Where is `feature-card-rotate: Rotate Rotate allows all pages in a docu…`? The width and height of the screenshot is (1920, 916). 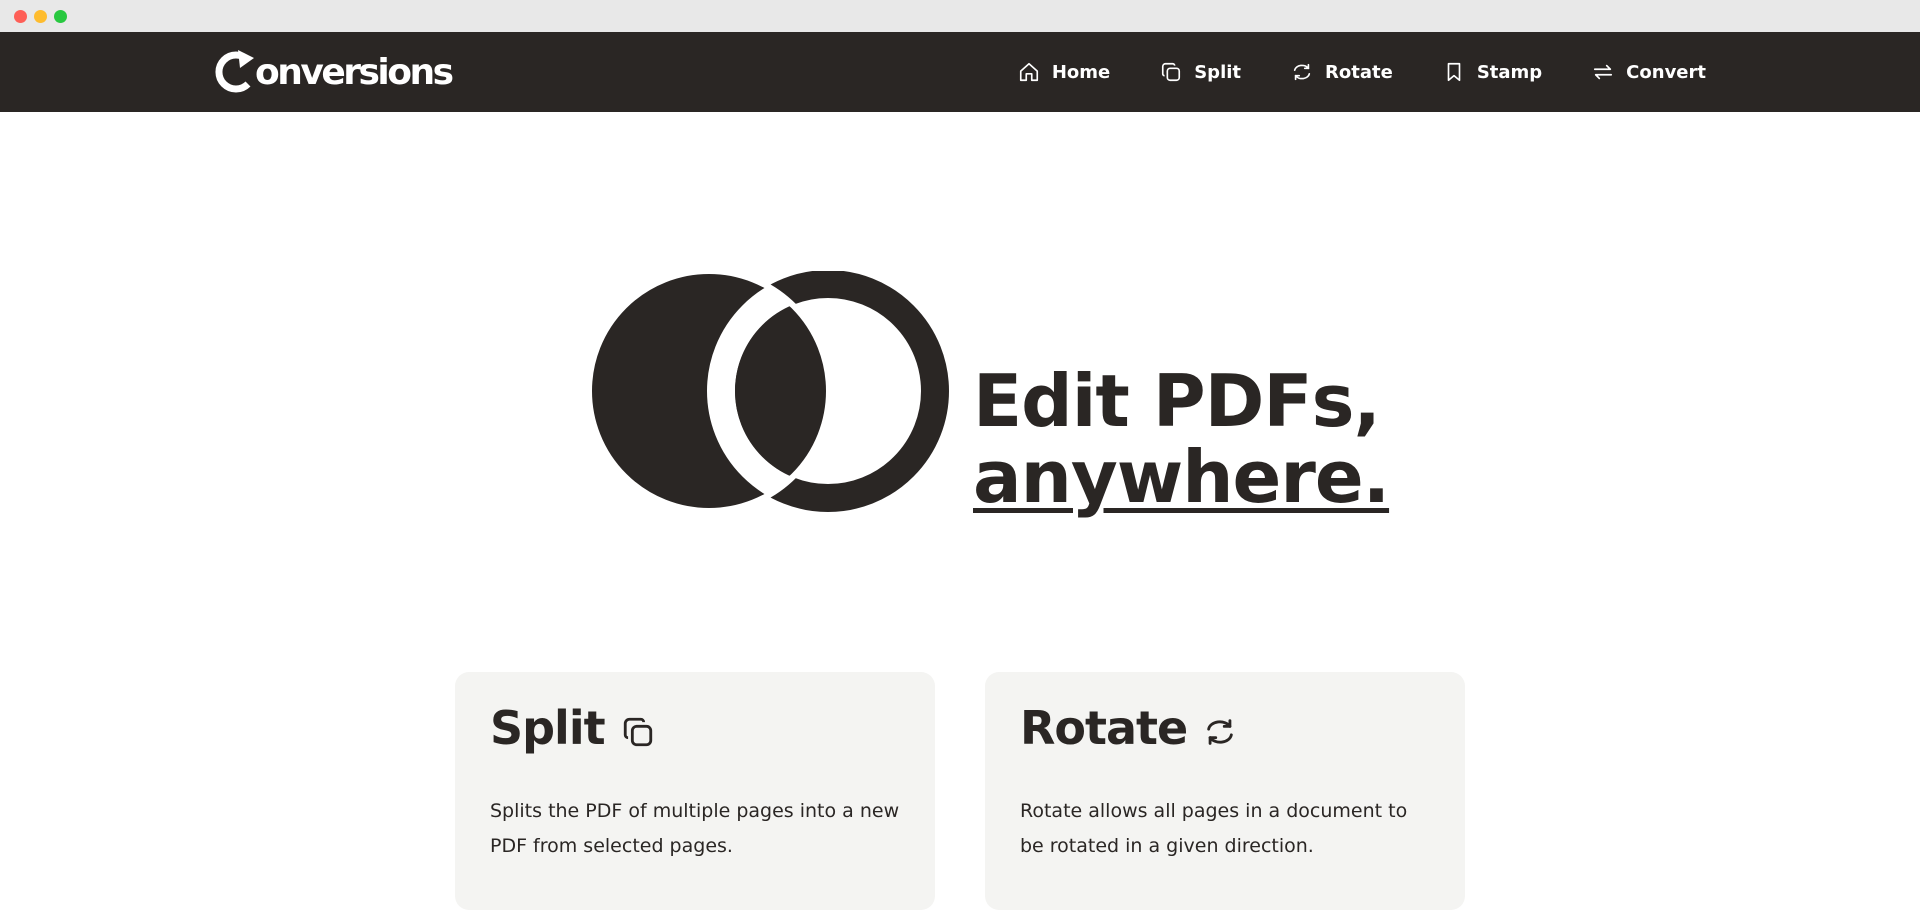
feature-card-rotate: Rotate Rotate allows all pages in a docu… is located at coordinates (1225, 791).